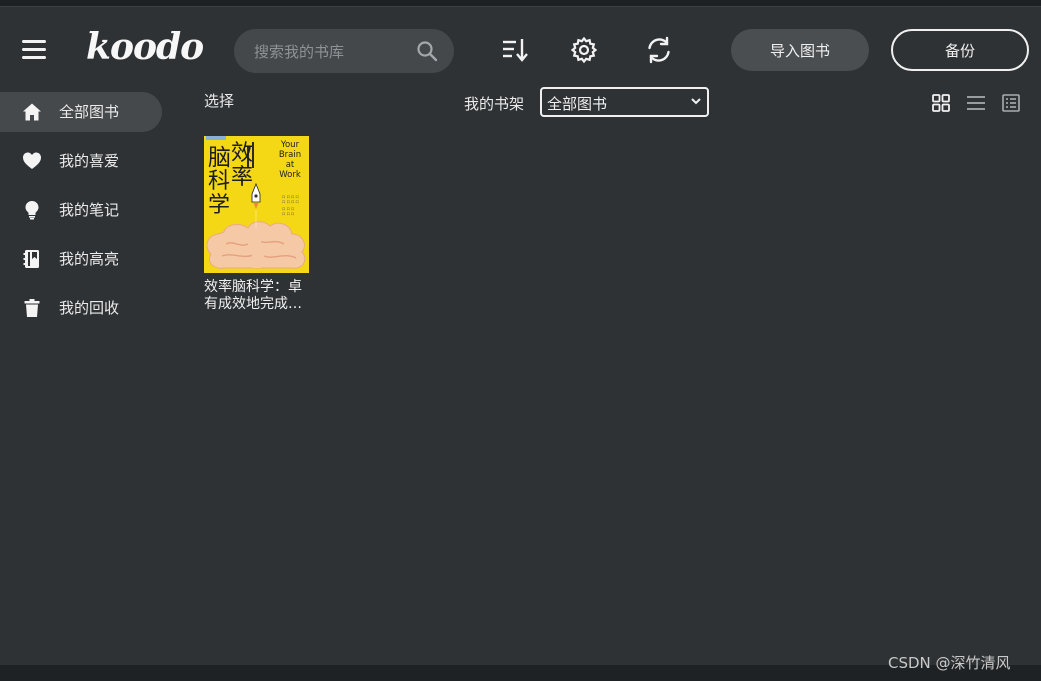 Image resolution: width=1041 pixels, height=681 pixels. Describe the element at coordinates (800, 50) in the screenshot. I see `import-books-button: 导入图书` at that location.